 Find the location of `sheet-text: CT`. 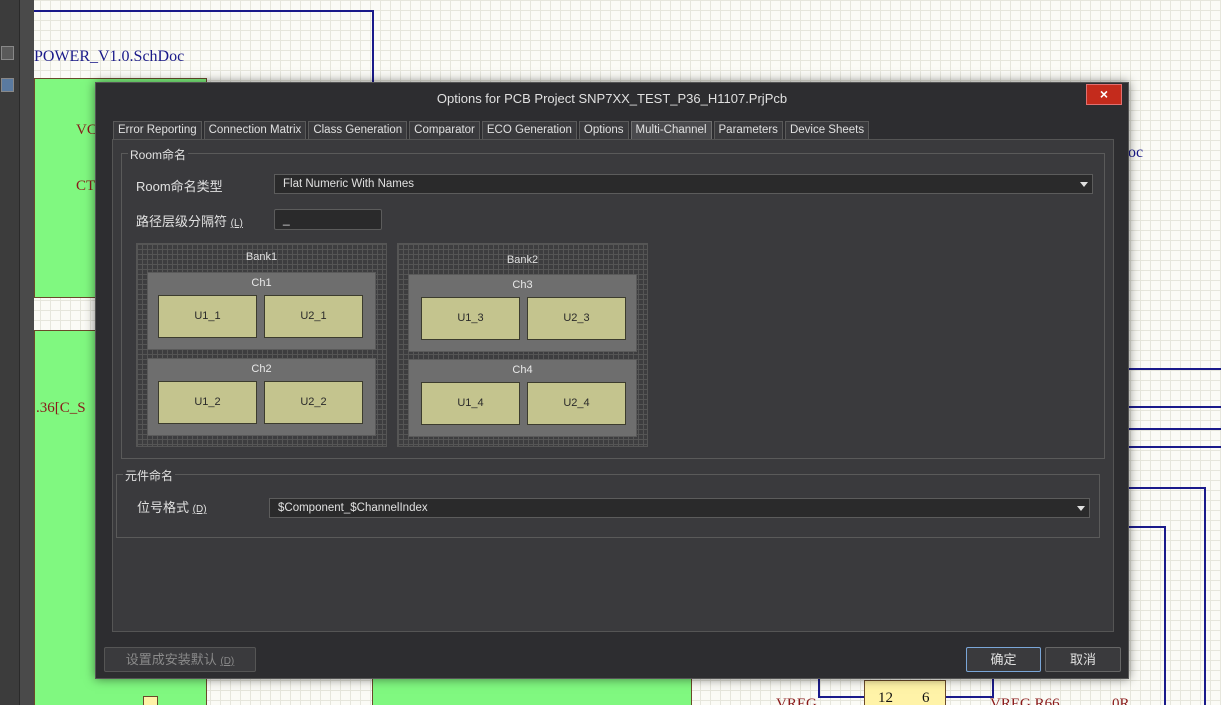

sheet-text: CT is located at coordinates (86, 186).